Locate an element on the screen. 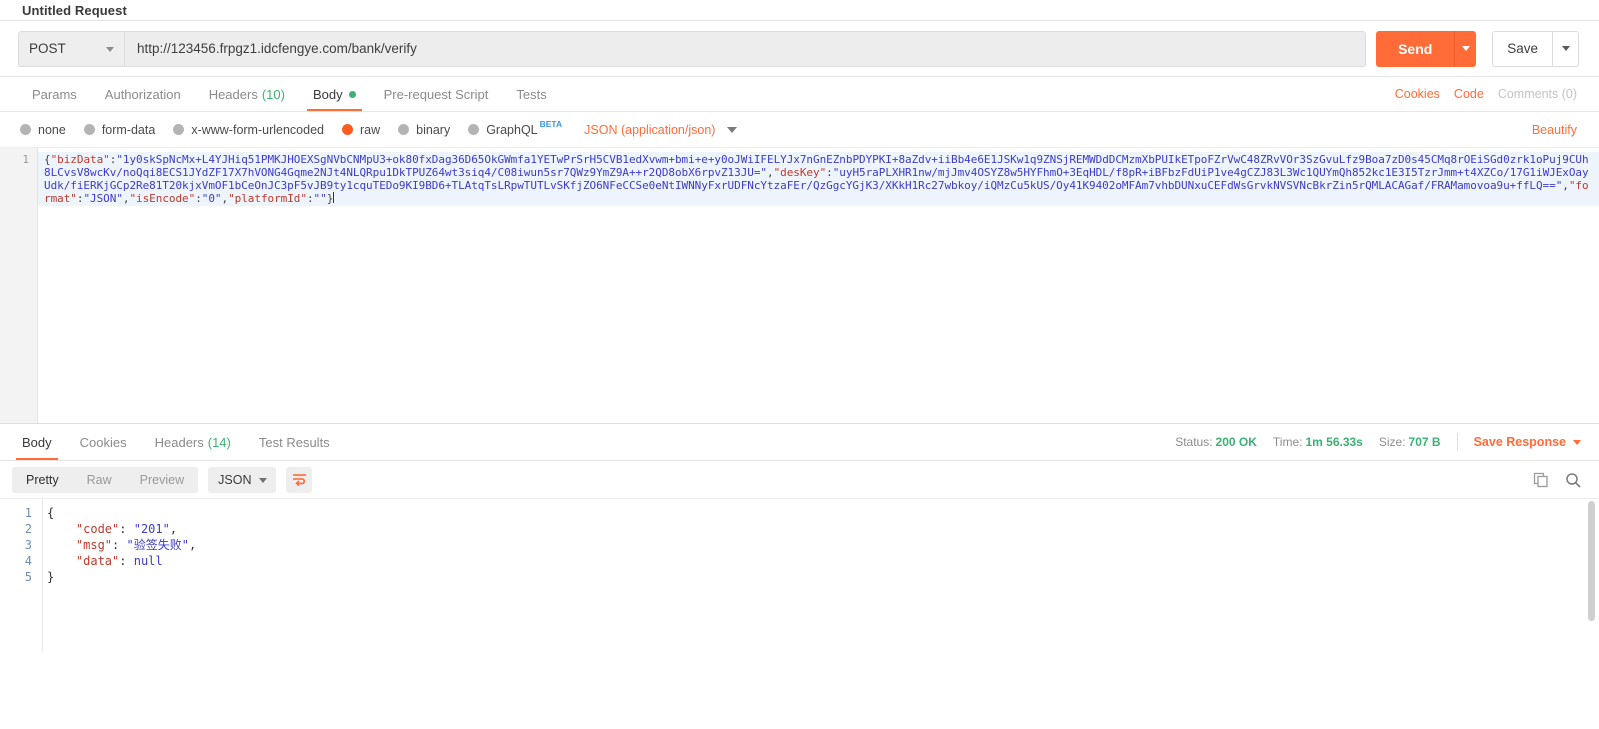 The width and height of the screenshot is (1599, 729). json-key: "code" is located at coordinates (97, 529).